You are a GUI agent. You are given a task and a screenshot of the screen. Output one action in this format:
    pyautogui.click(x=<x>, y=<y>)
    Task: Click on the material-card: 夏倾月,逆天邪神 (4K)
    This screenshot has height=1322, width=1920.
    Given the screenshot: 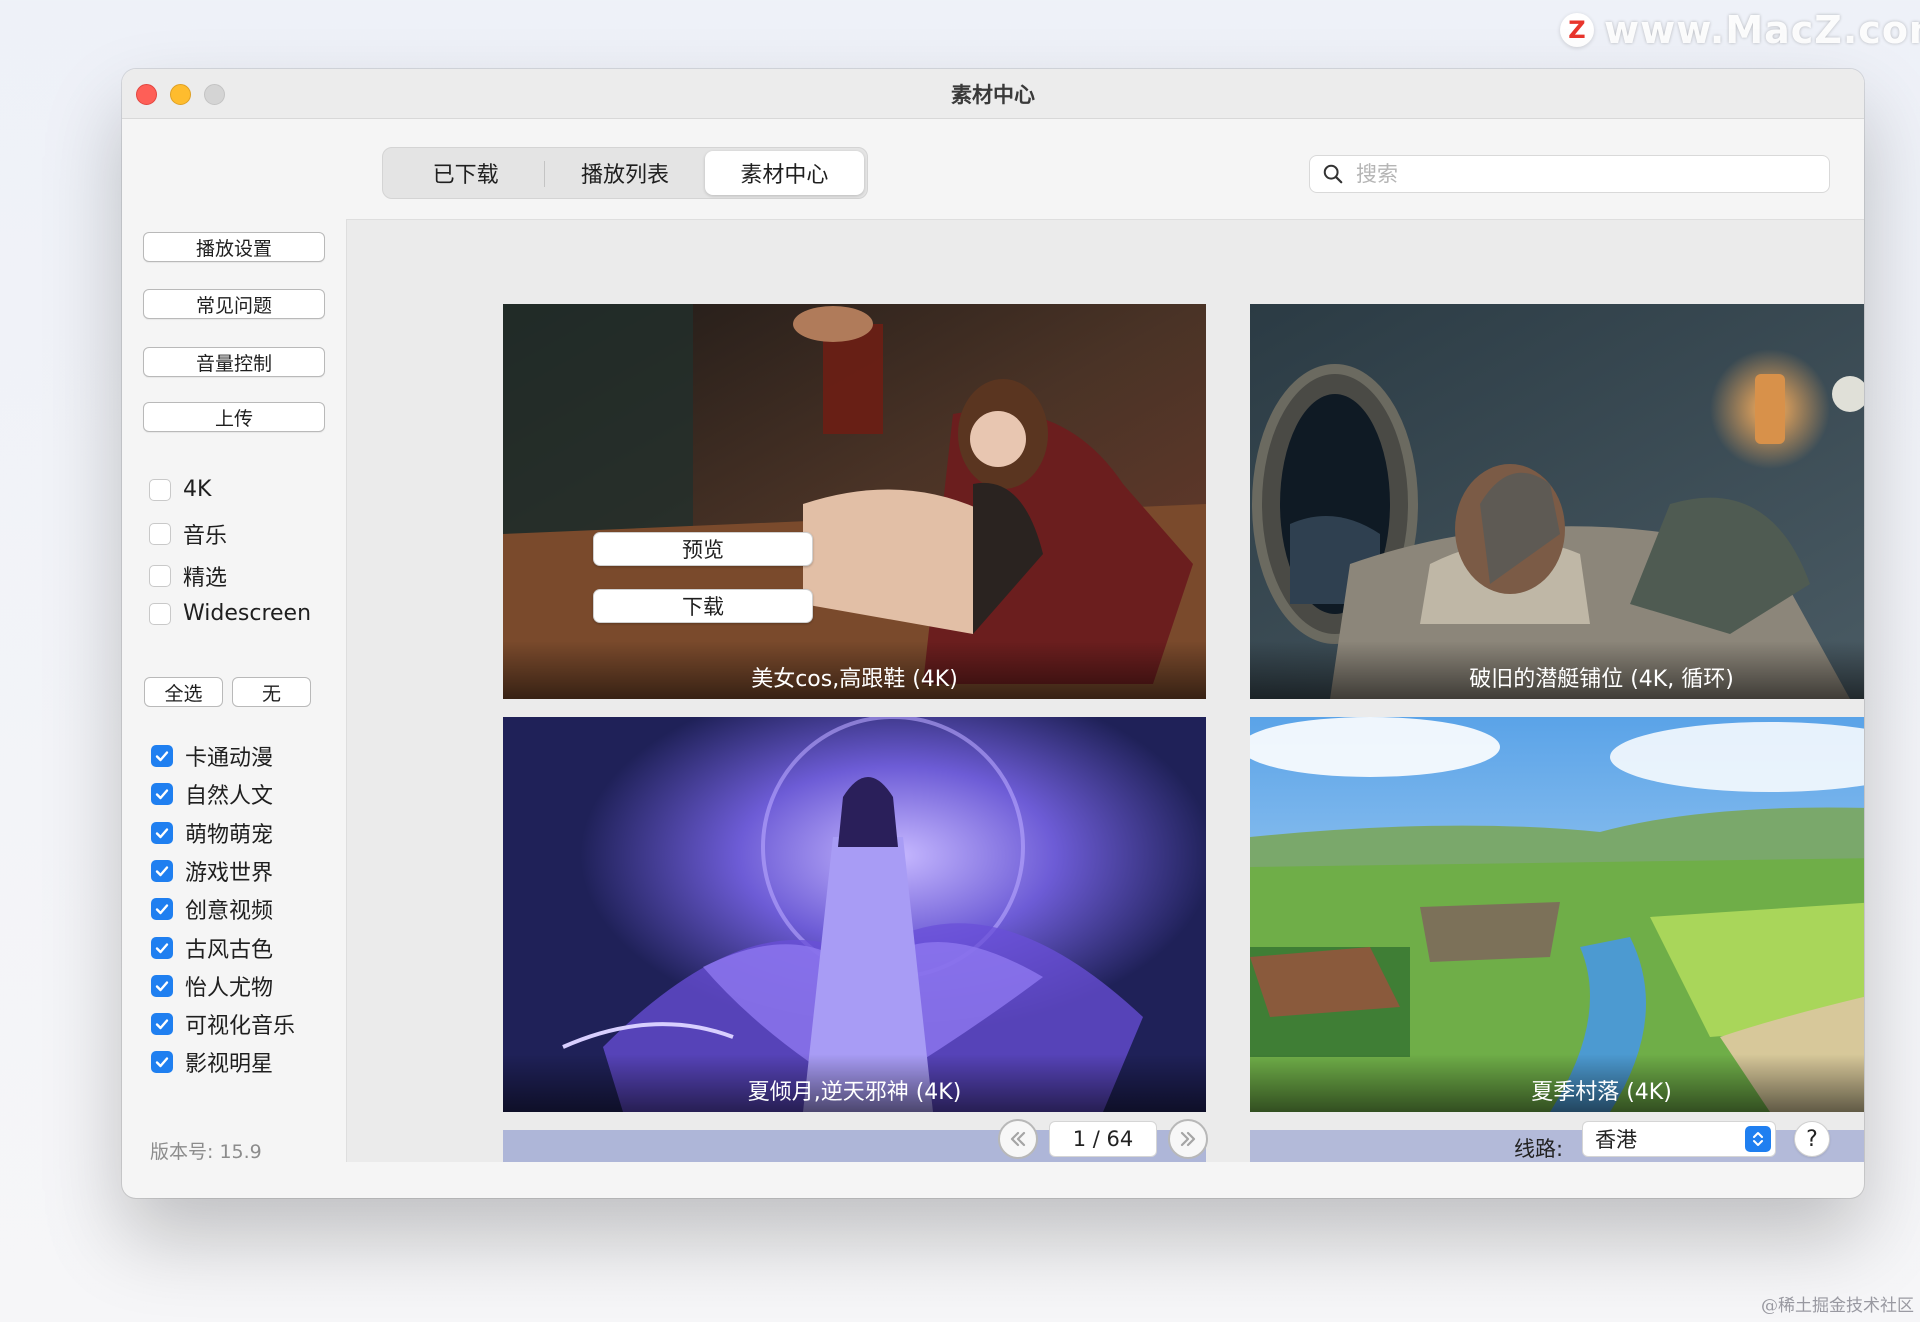 What is the action you would take?
    pyautogui.click(x=854, y=914)
    